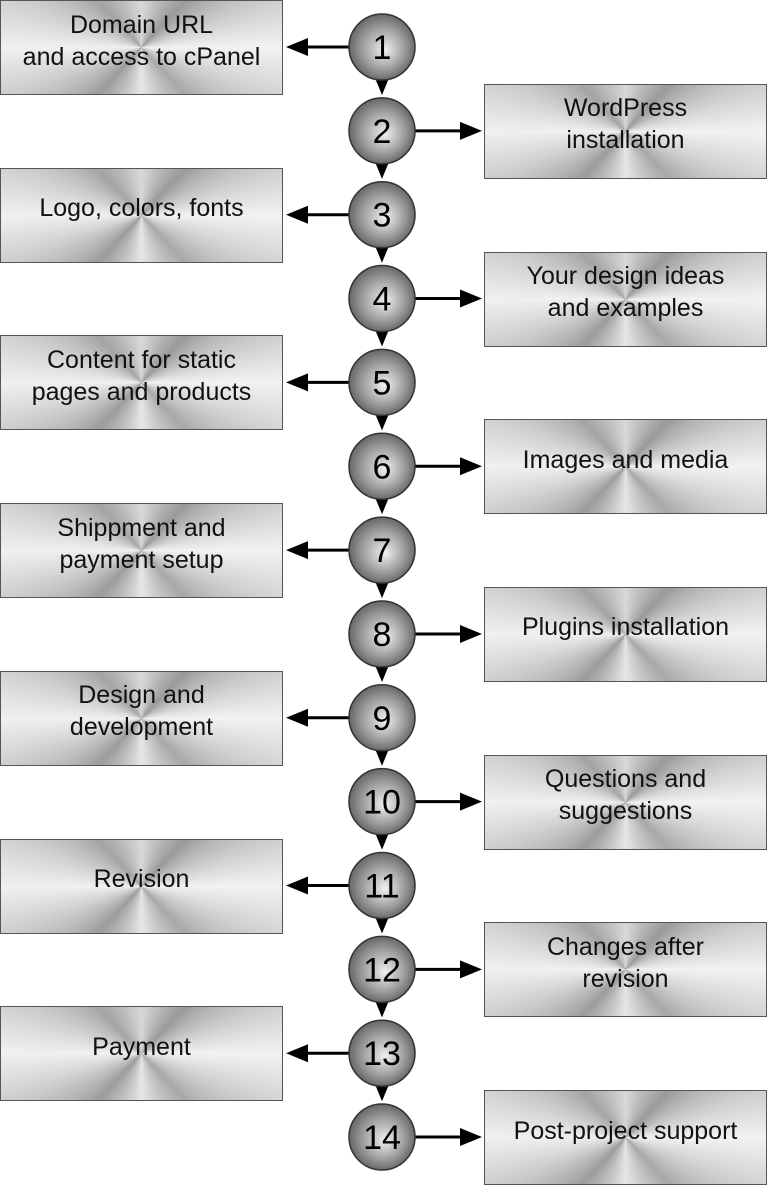 This screenshot has width=768, height=1185. Describe the element at coordinates (625, 292) in the screenshot. I see `step-label: Your design ideas and examples` at that location.